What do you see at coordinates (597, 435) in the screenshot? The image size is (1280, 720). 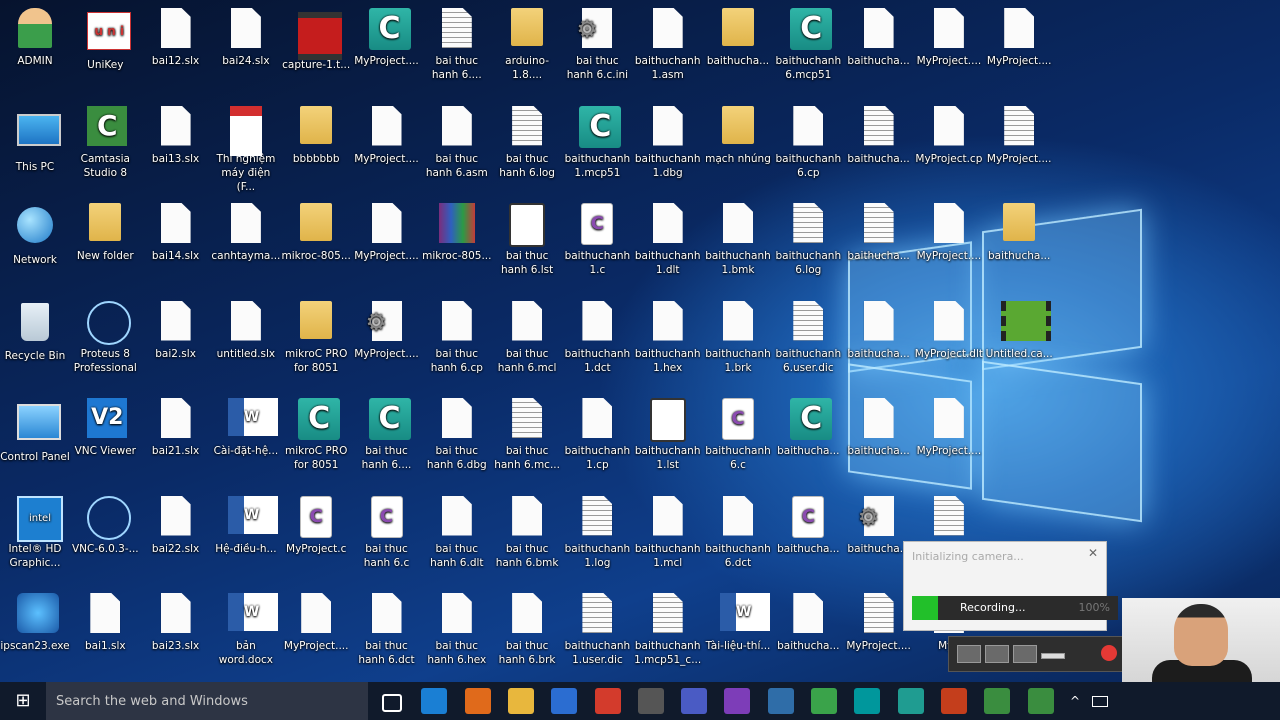 I see `desktop-icon: baithuchanh 1.cp` at bounding box center [597, 435].